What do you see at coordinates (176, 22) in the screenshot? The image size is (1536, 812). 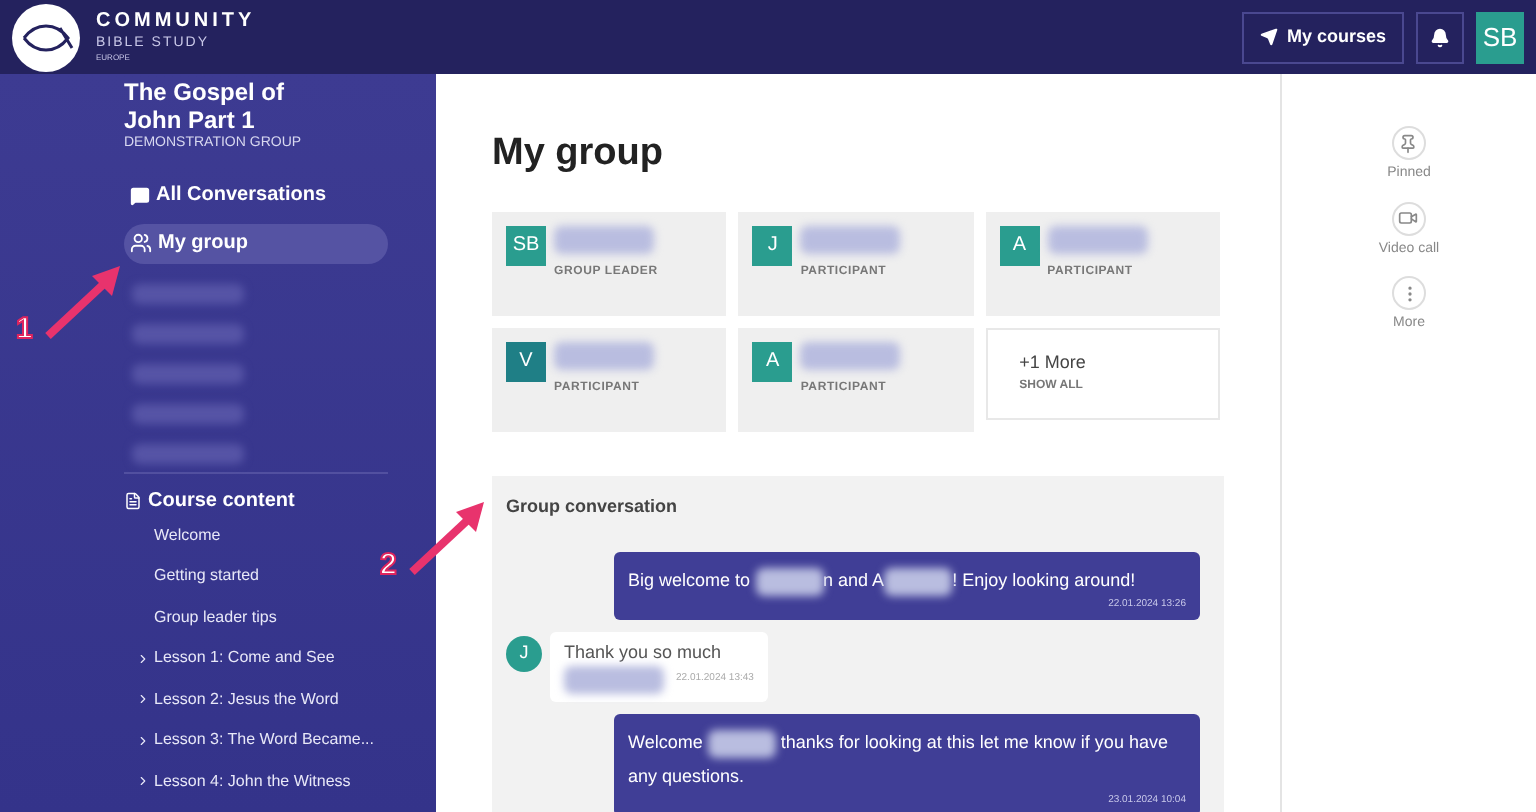 I see `brand-name: COMMUNITY` at bounding box center [176, 22].